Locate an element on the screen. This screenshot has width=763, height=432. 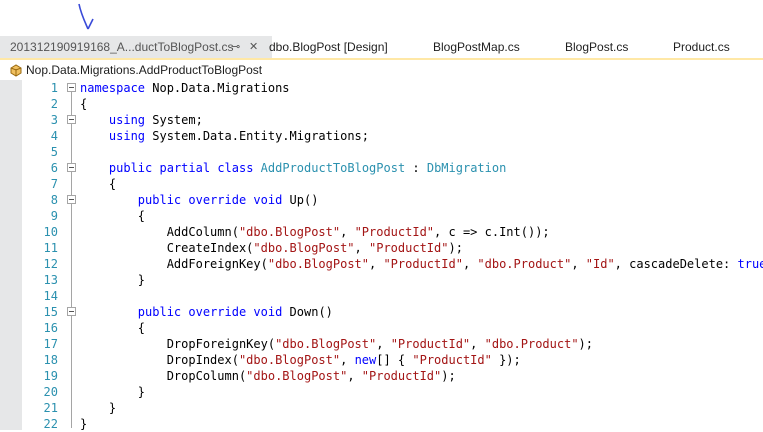
code-line: 15 public override void Down() is located at coordinates (381, 312).